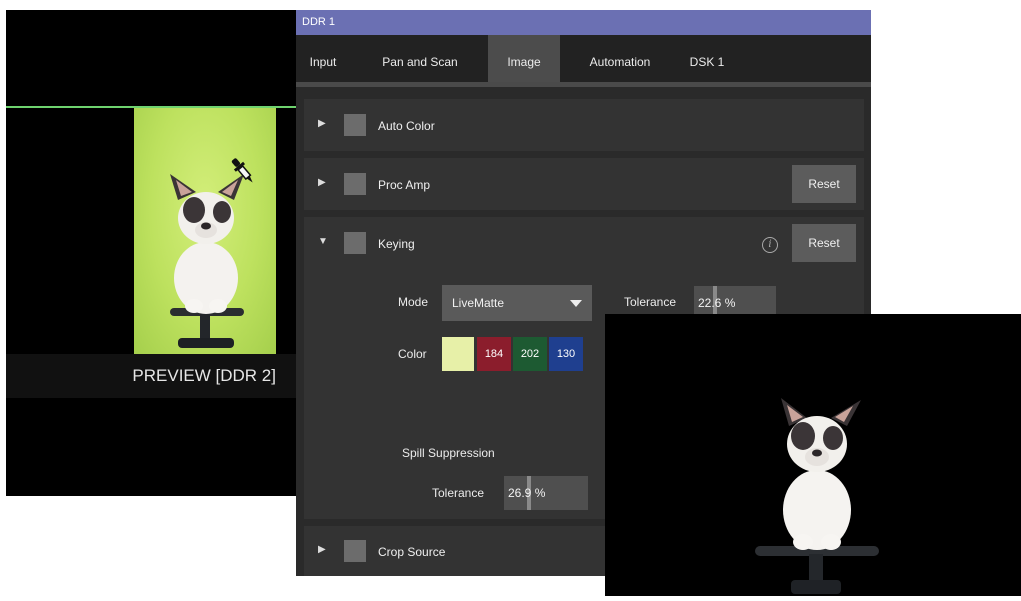 Image resolution: width=1021 pixels, height=601 pixels. Describe the element at coordinates (517, 303) in the screenshot. I see `mode-dropdown: LiveMatte` at that location.